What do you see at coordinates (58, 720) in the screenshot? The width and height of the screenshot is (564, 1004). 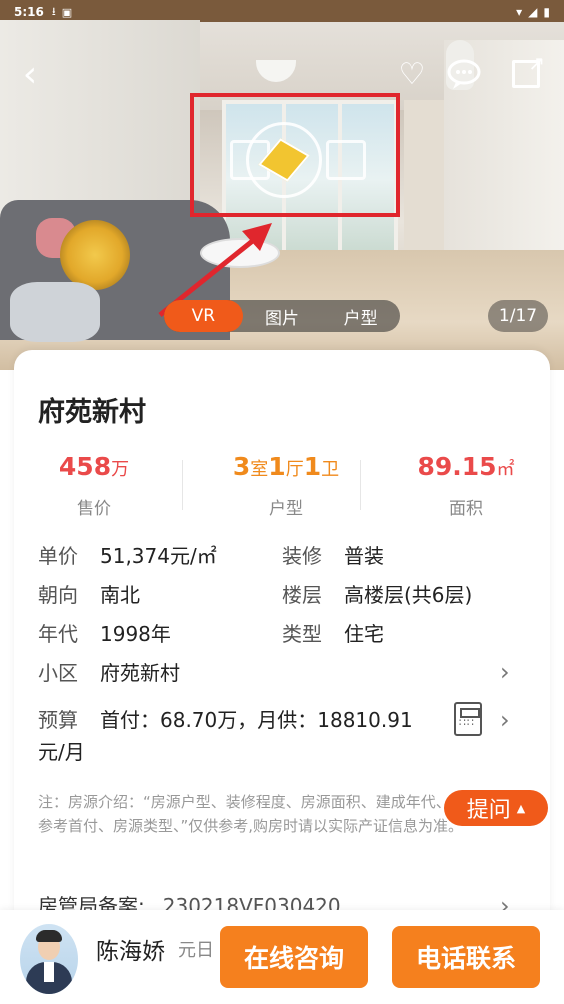 I see `detail-key: 预算` at bounding box center [58, 720].